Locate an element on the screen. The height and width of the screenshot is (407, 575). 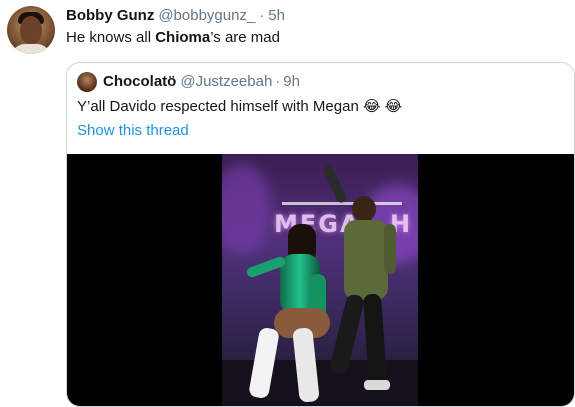
man-arm-raised is located at coordinates (335, 184).